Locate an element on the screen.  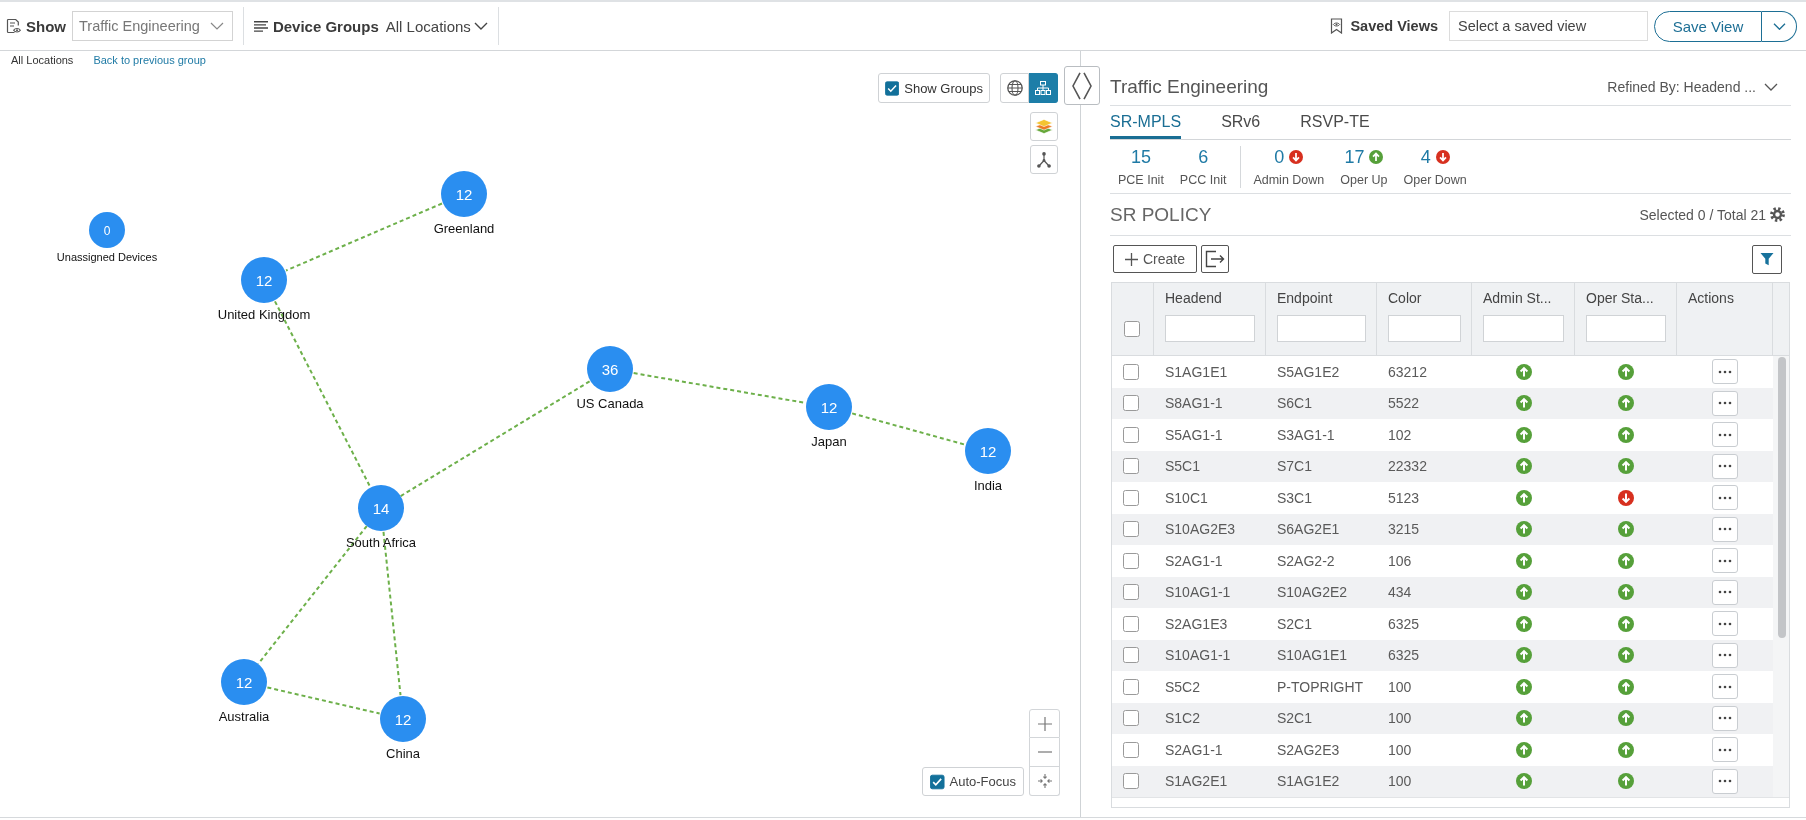
zoom-out-button is located at coordinates (1044, 752).